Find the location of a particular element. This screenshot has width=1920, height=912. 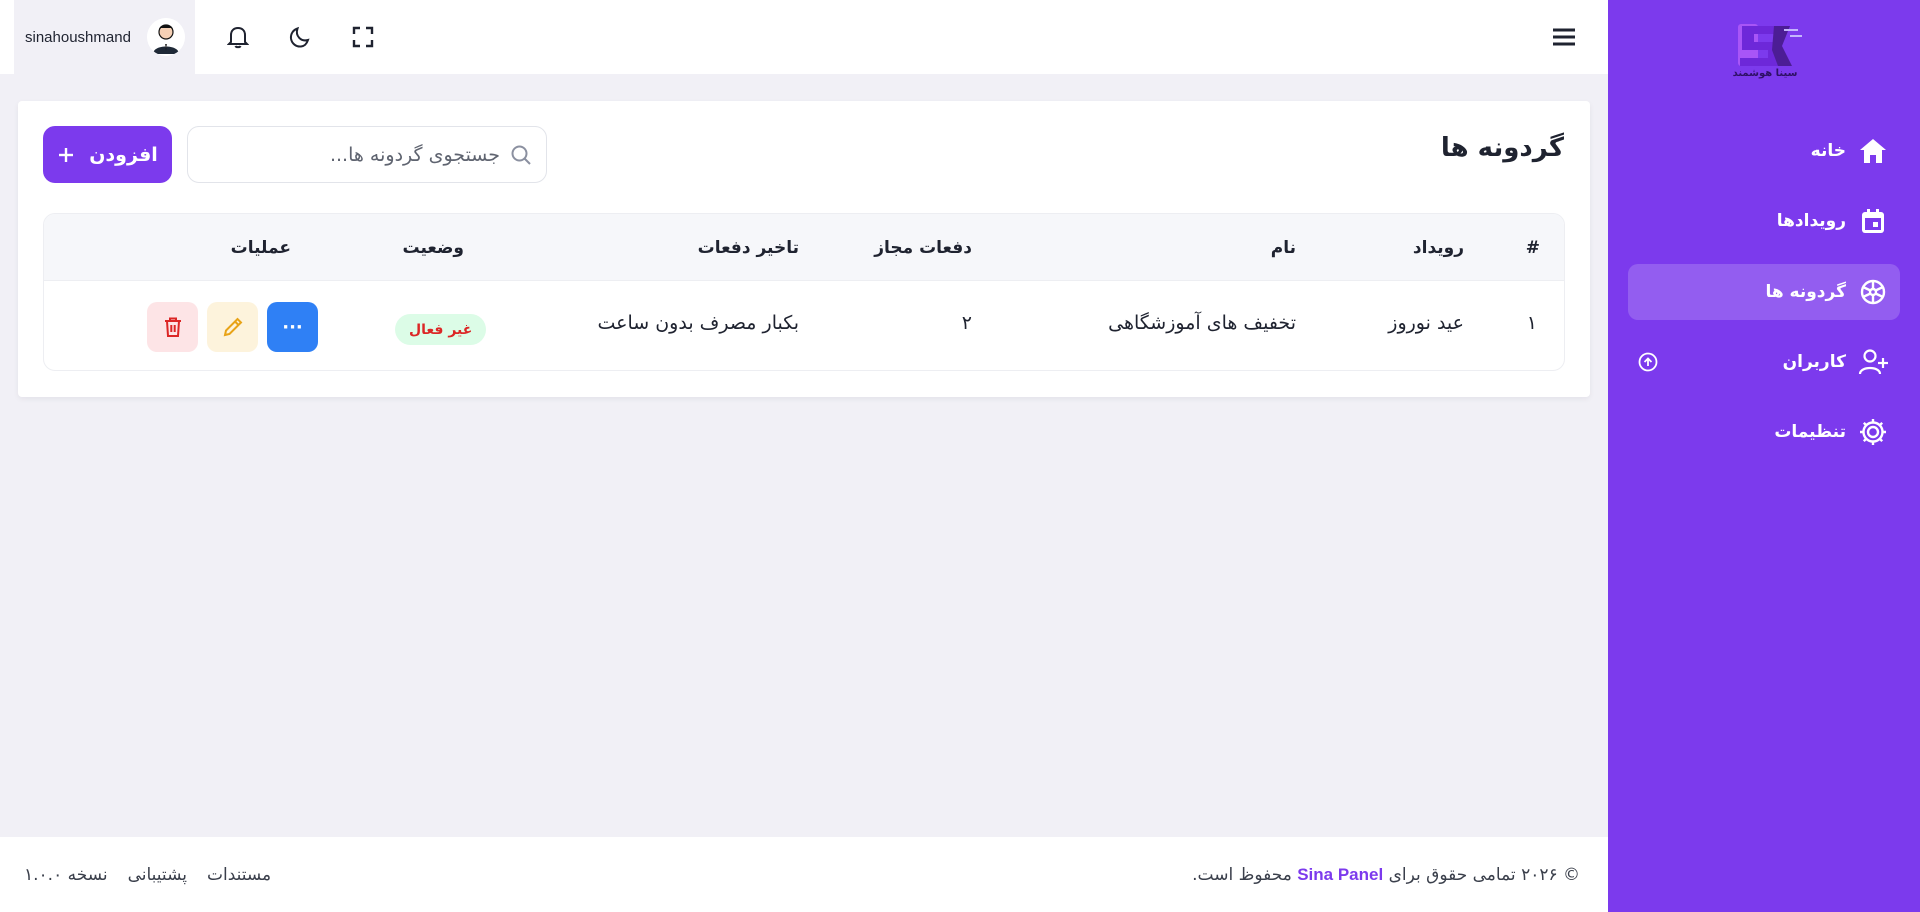

sidebar-item-label: خانه is located at coordinates (1828, 151).